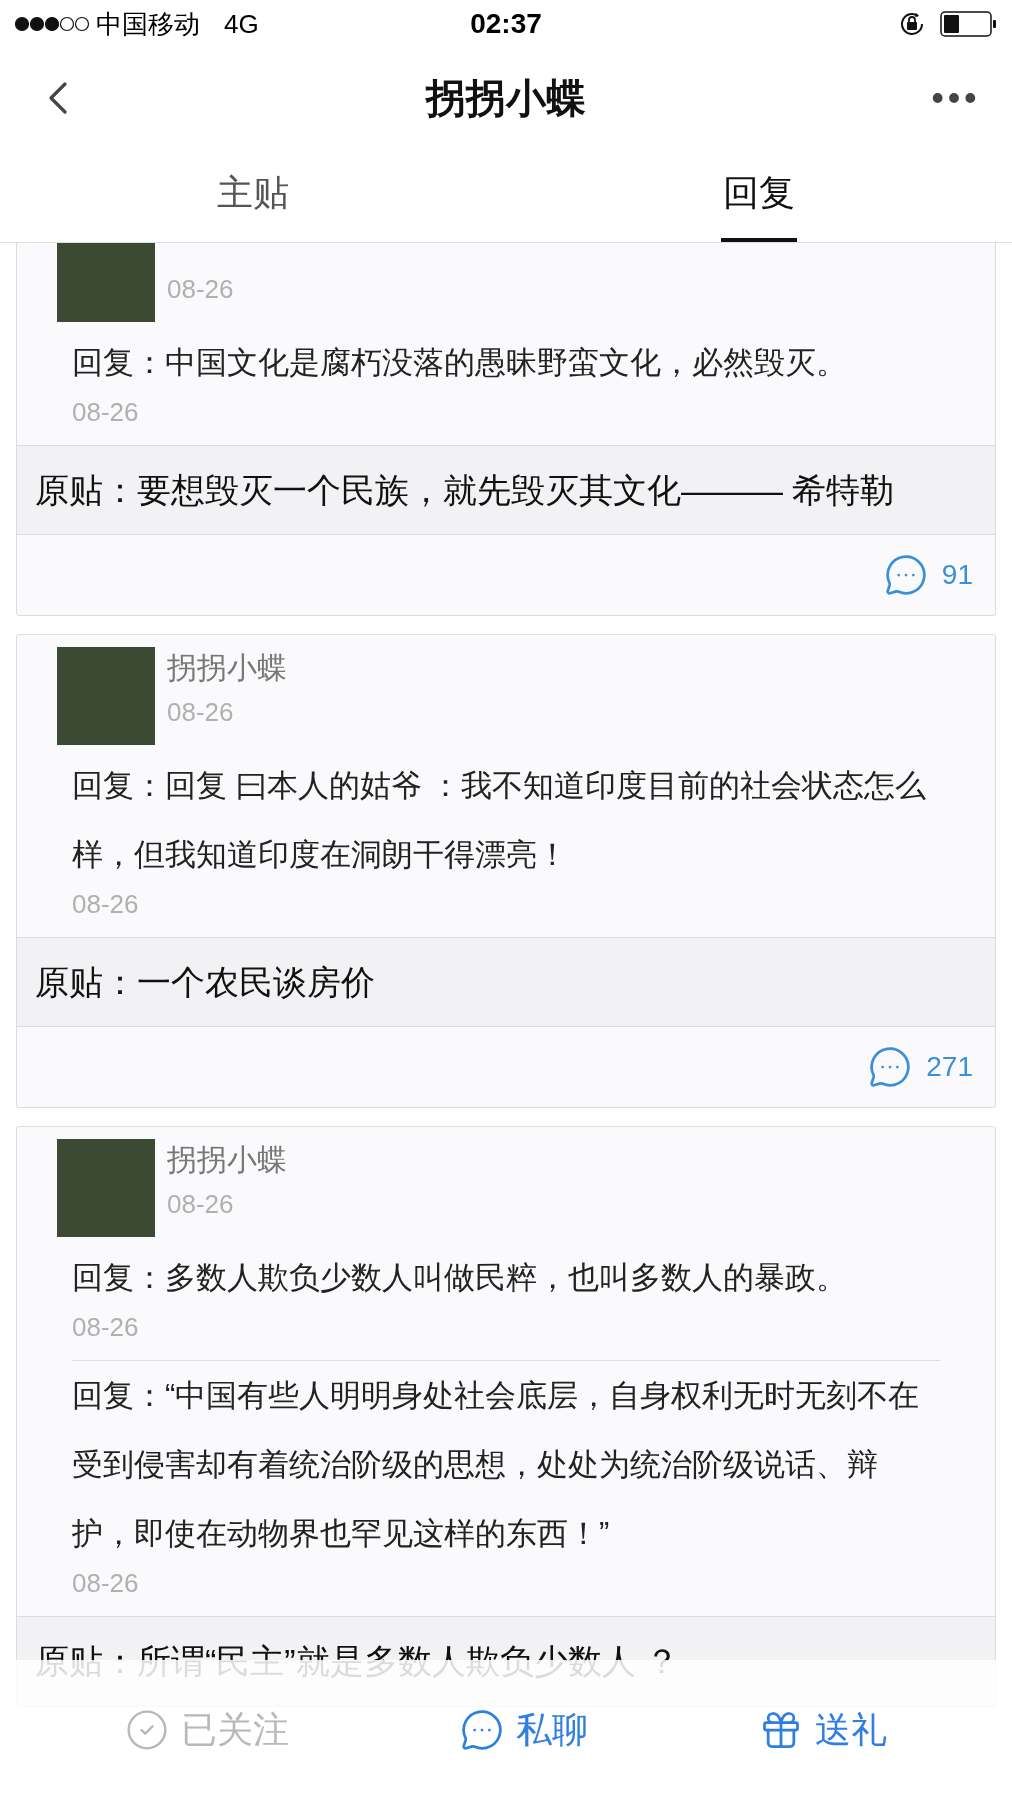 This screenshot has height=1800, width=1012. What do you see at coordinates (205, 982) in the screenshot?
I see `original-post-text: 原贴：一个农民谈房价` at bounding box center [205, 982].